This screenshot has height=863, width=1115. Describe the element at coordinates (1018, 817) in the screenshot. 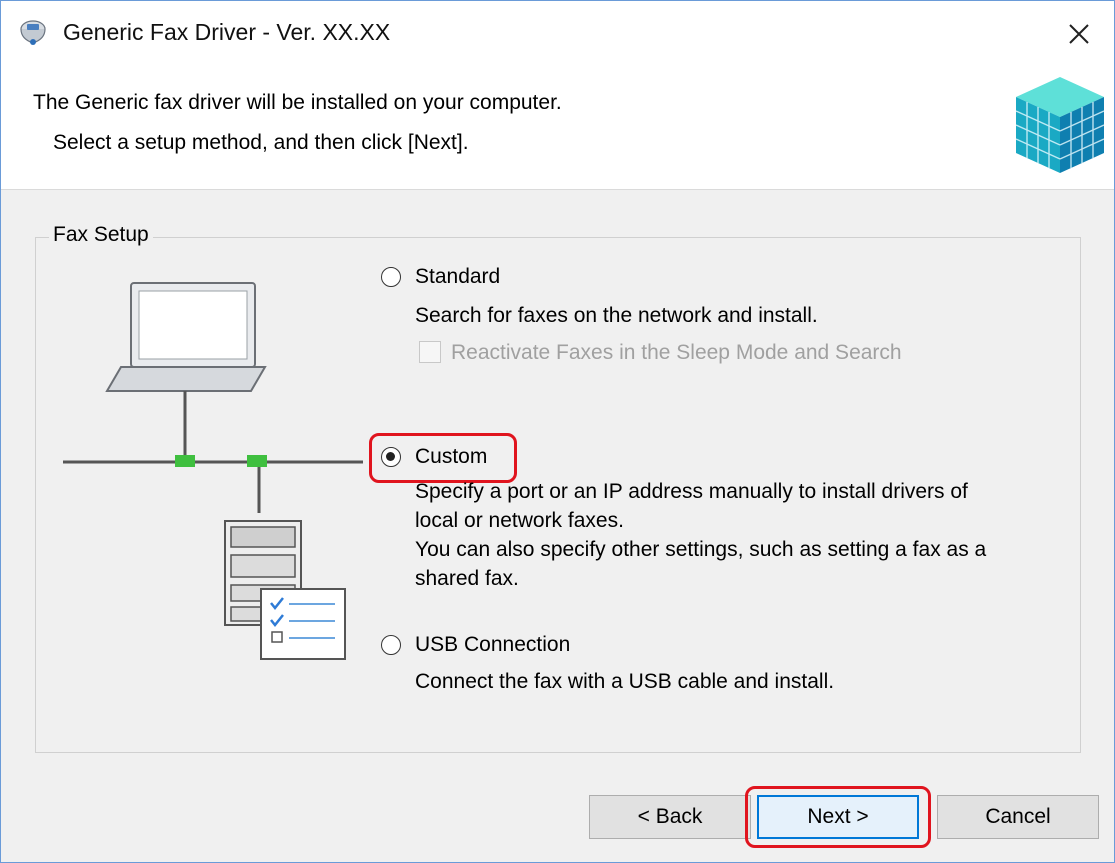

I see `cancel-button: Cancel` at that location.